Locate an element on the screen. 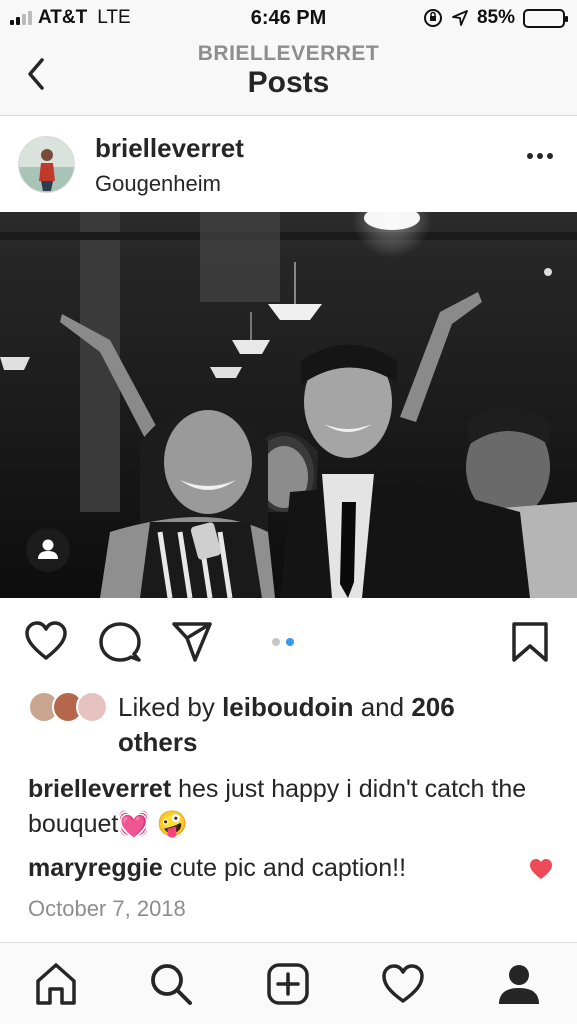  bottom-nav is located at coordinates (288, 983).